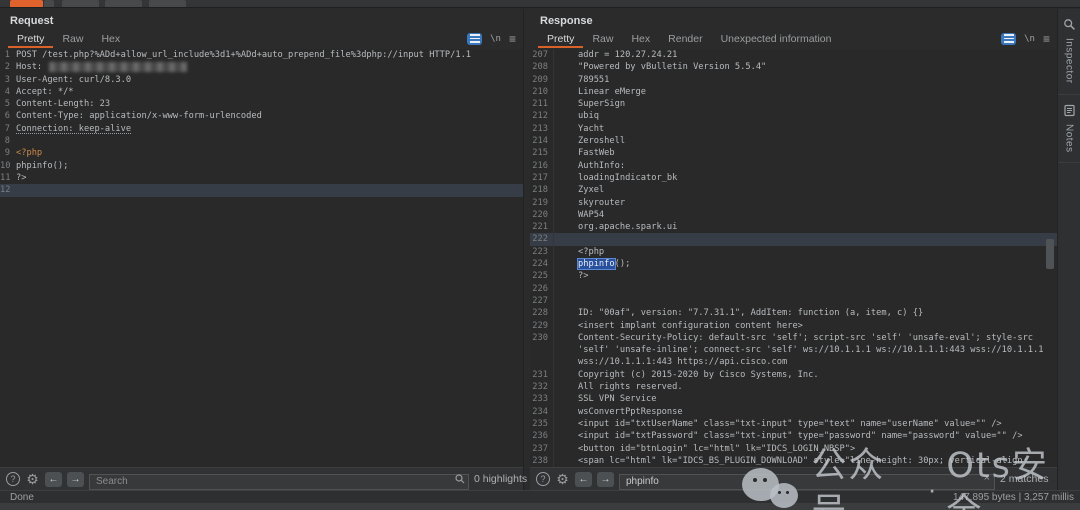 This screenshot has width=1080, height=510. I want to click on sidebar-item-notes: Notes, so click(1069, 129).